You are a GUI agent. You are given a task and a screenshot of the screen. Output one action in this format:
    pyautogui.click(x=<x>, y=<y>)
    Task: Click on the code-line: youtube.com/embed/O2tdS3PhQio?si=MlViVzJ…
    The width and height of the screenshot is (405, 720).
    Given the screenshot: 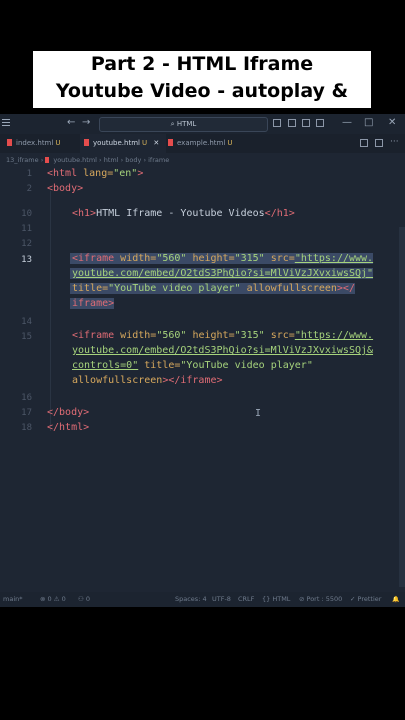 What is the action you would take?
    pyautogui.click(x=222, y=350)
    